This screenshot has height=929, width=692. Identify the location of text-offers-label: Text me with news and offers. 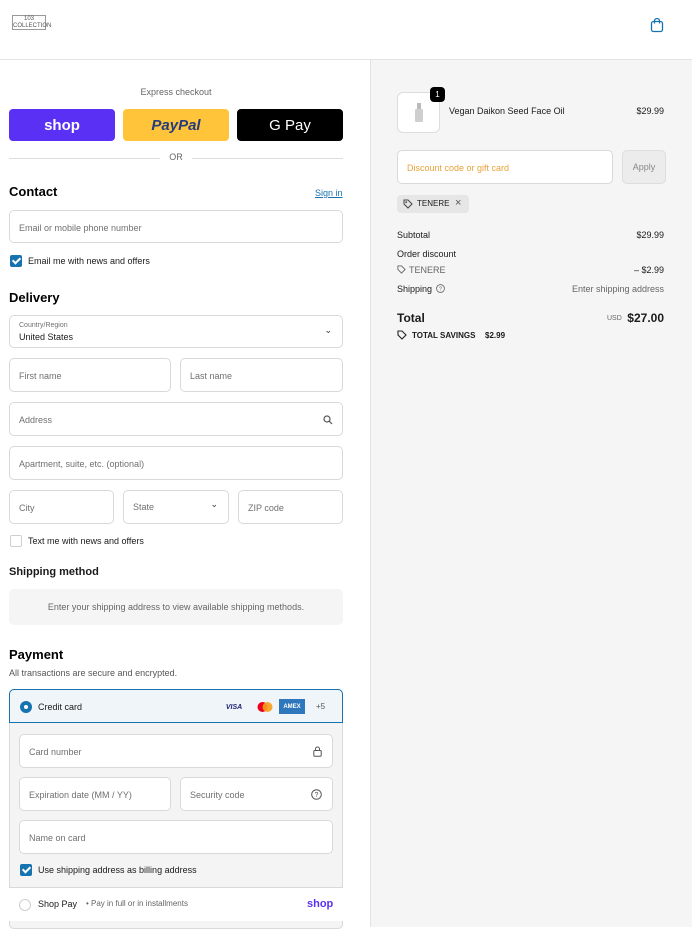
(86, 541).